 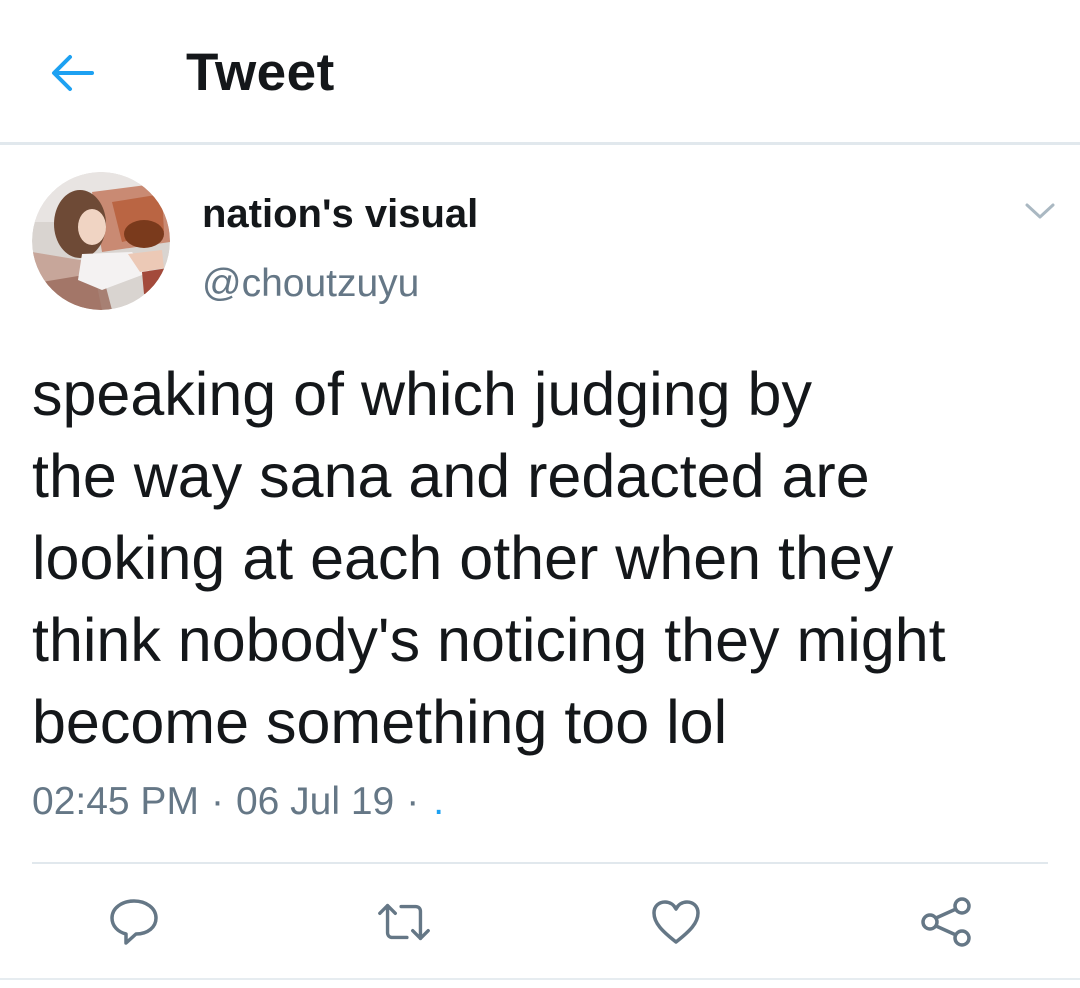 I want to click on reply-icon, so click(x=134, y=922).